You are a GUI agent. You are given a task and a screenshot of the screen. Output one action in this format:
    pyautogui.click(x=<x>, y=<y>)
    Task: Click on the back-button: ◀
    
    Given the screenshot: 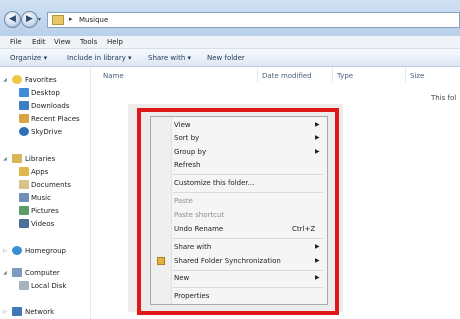 What is the action you would take?
    pyautogui.click(x=12, y=19)
    